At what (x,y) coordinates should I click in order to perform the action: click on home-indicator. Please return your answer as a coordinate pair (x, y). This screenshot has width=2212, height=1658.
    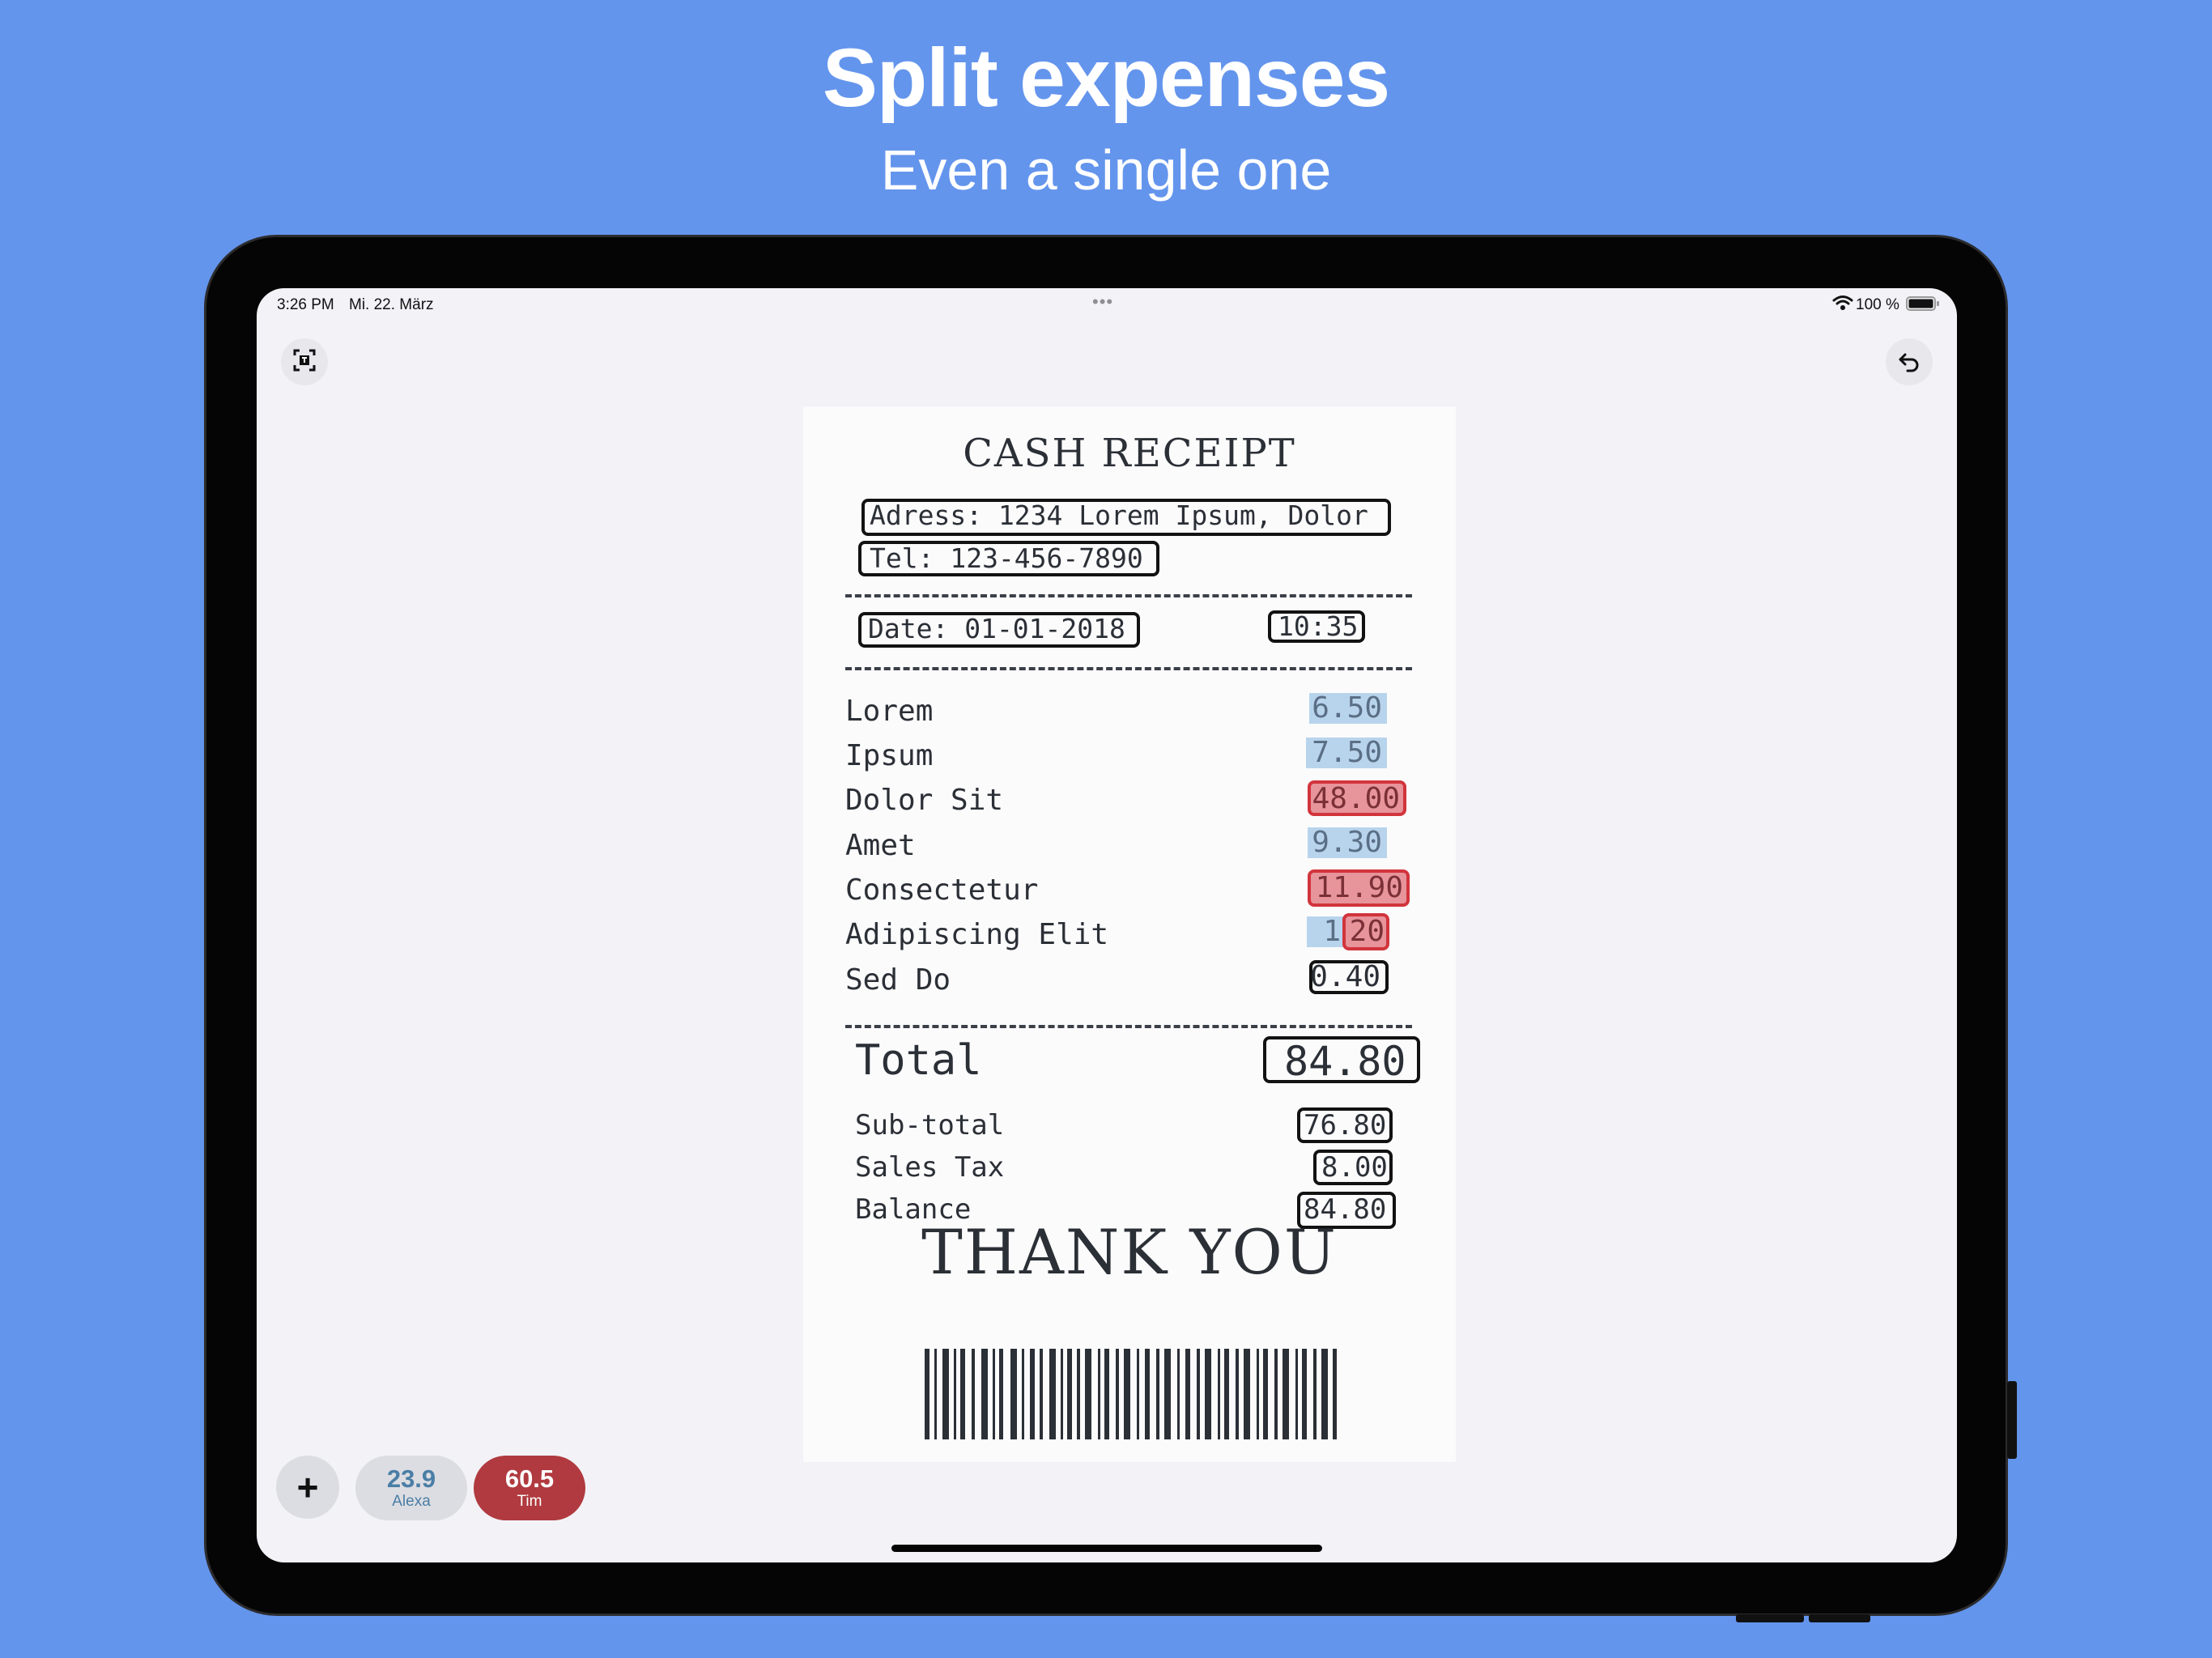
    Looking at the image, I should click on (1106, 1548).